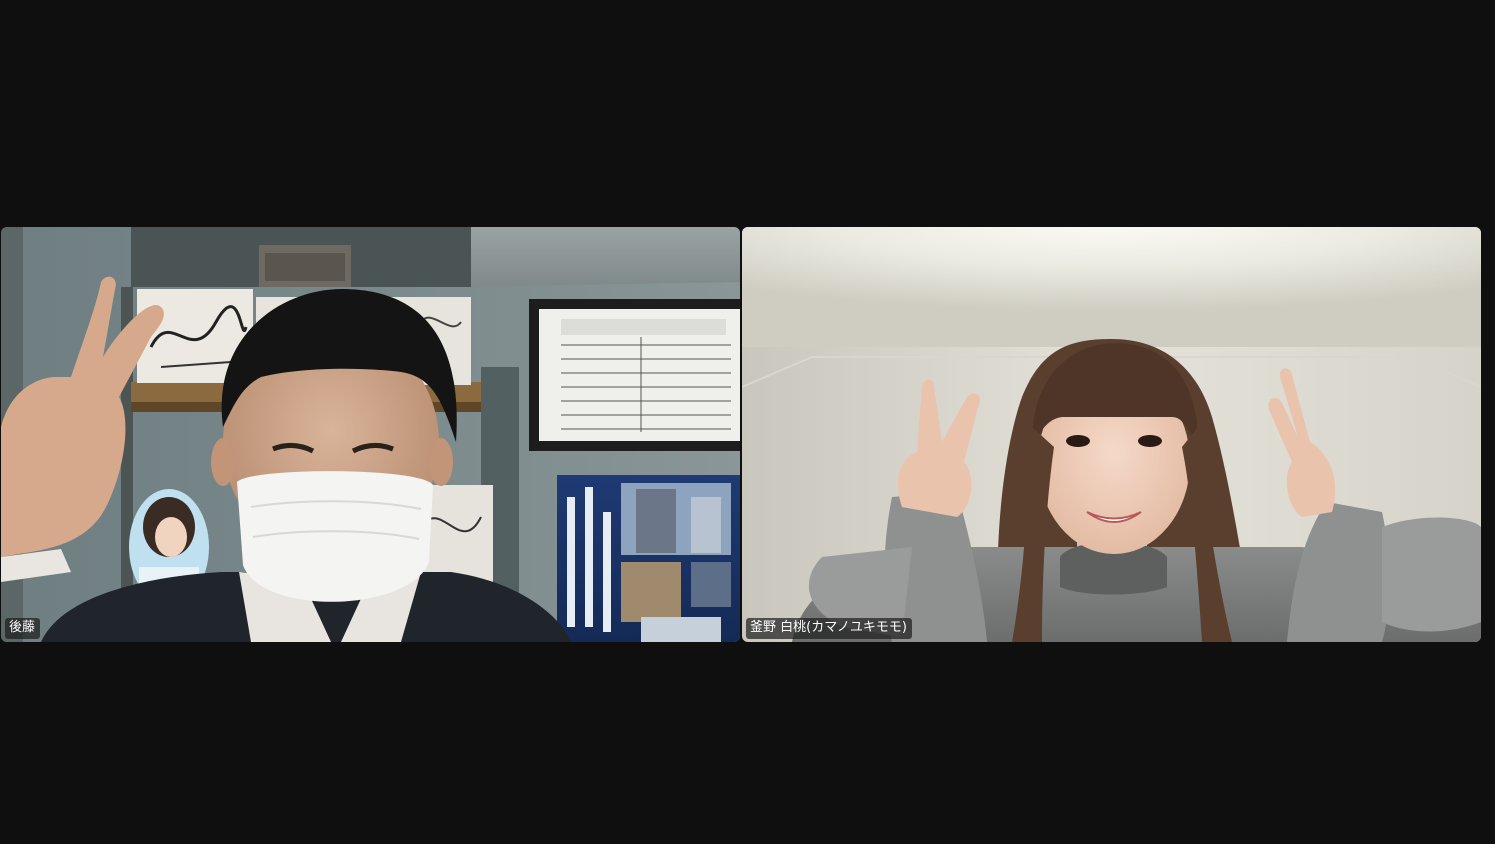 This screenshot has height=844, width=1495. I want to click on participant-name-tag: 釜野 白桃(カマノユキモモ), so click(829, 628).